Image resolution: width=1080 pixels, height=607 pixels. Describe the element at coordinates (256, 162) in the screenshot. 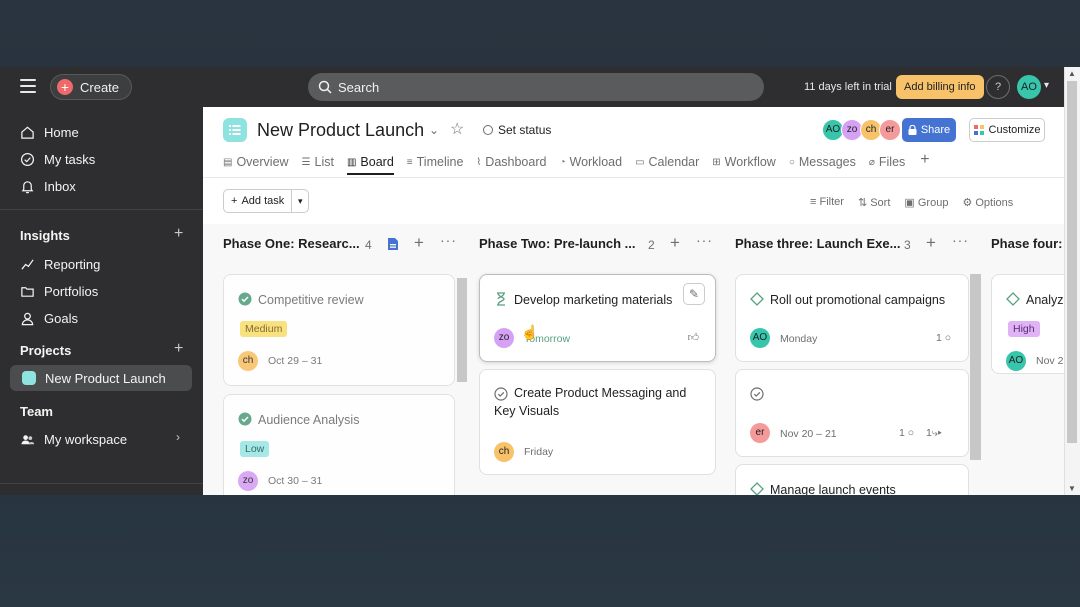

I see `tab-overview: ▤ Overview` at that location.